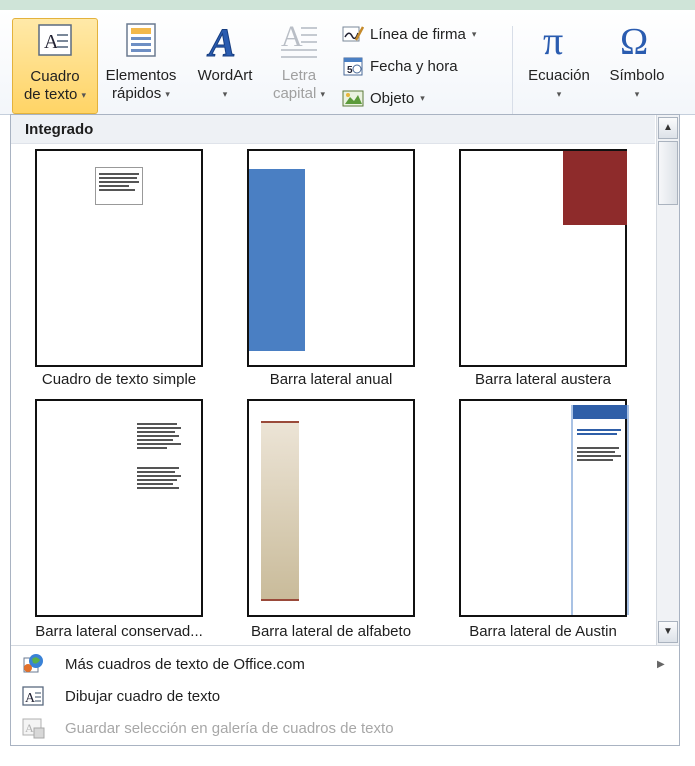  I want to click on drop-cap-label-1: Letra, so click(299, 75).